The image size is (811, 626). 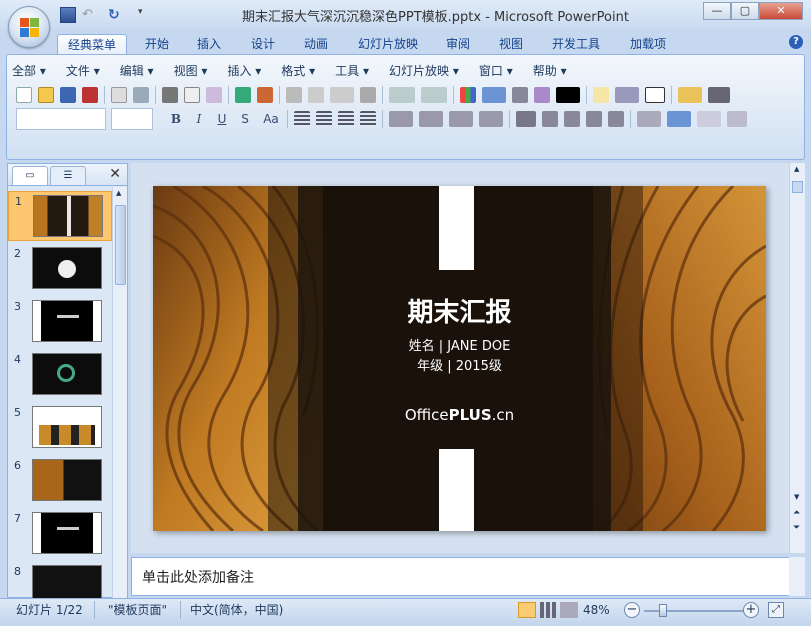 What do you see at coordinates (717, 11) in the screenshot?
I see `minimize-icon: —` at bounding box center [717, 11].